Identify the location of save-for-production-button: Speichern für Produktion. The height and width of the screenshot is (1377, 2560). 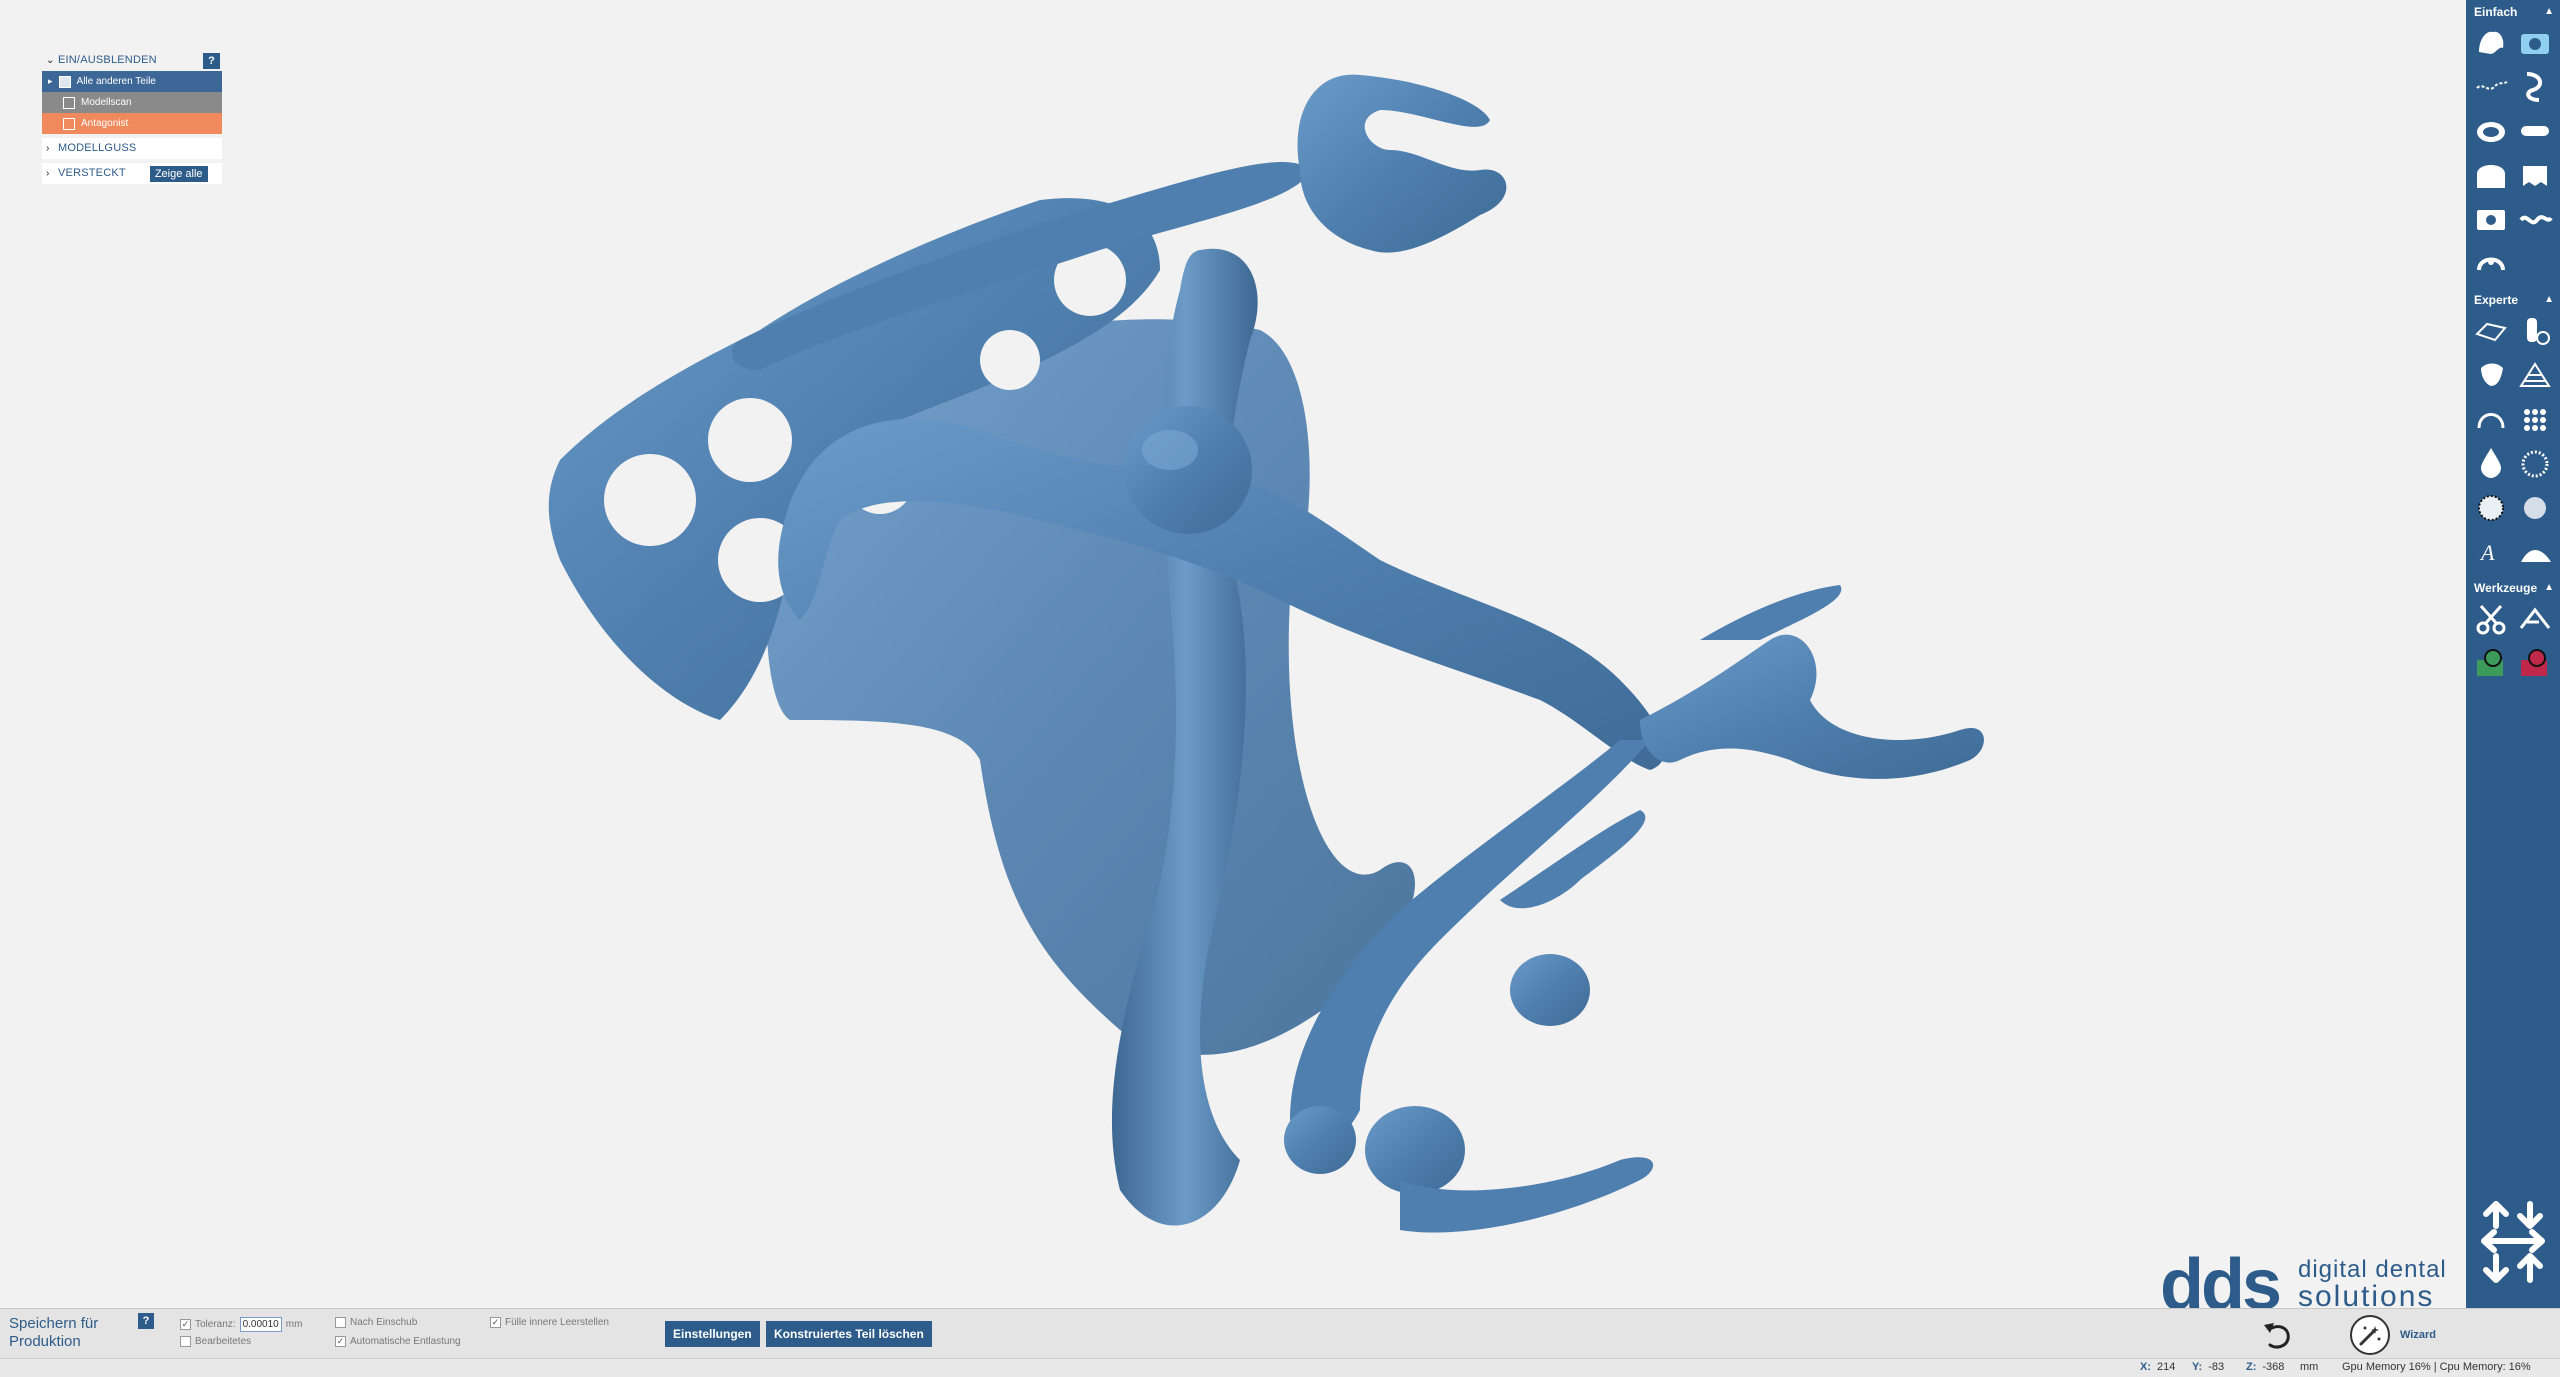
(69, 1333).